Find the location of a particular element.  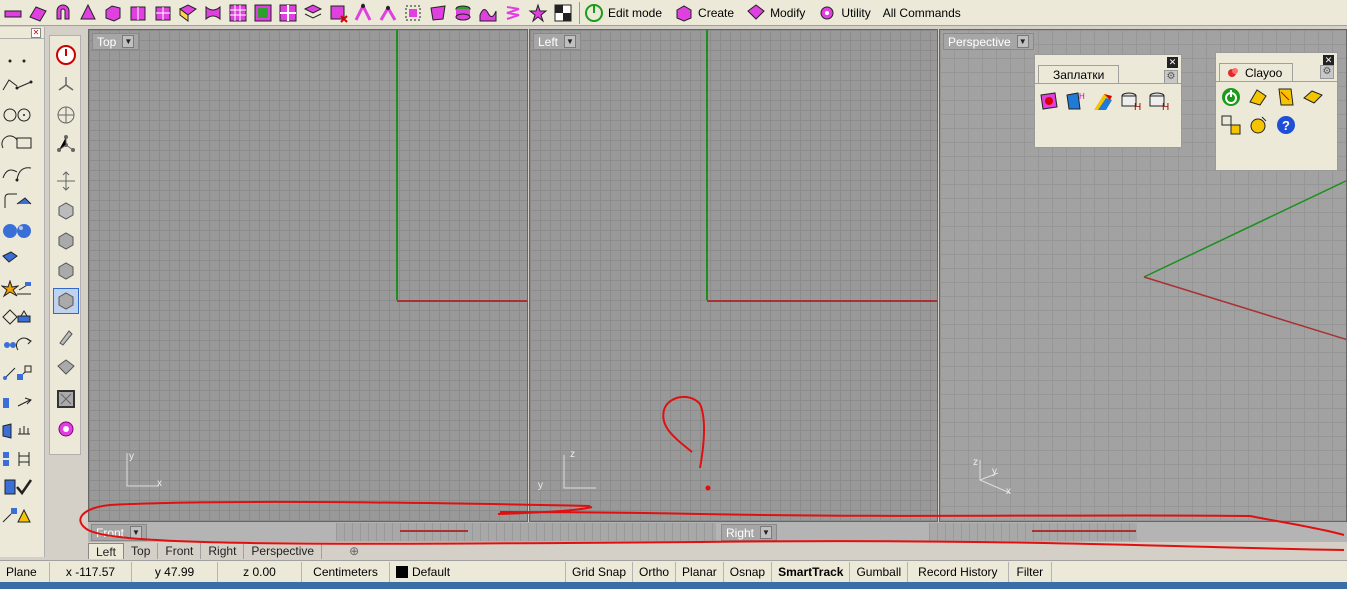

viewport-top-label: Top ▼ is located at coordinates (116, 41).